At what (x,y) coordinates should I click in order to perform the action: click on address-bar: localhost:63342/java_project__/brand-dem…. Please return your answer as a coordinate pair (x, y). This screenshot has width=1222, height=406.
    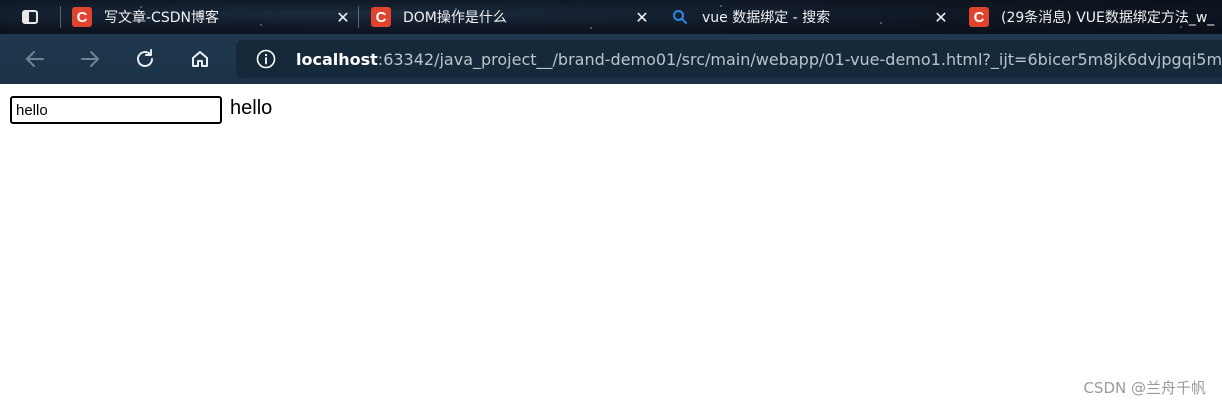
    Looking at the image, I should click on (729, 59).